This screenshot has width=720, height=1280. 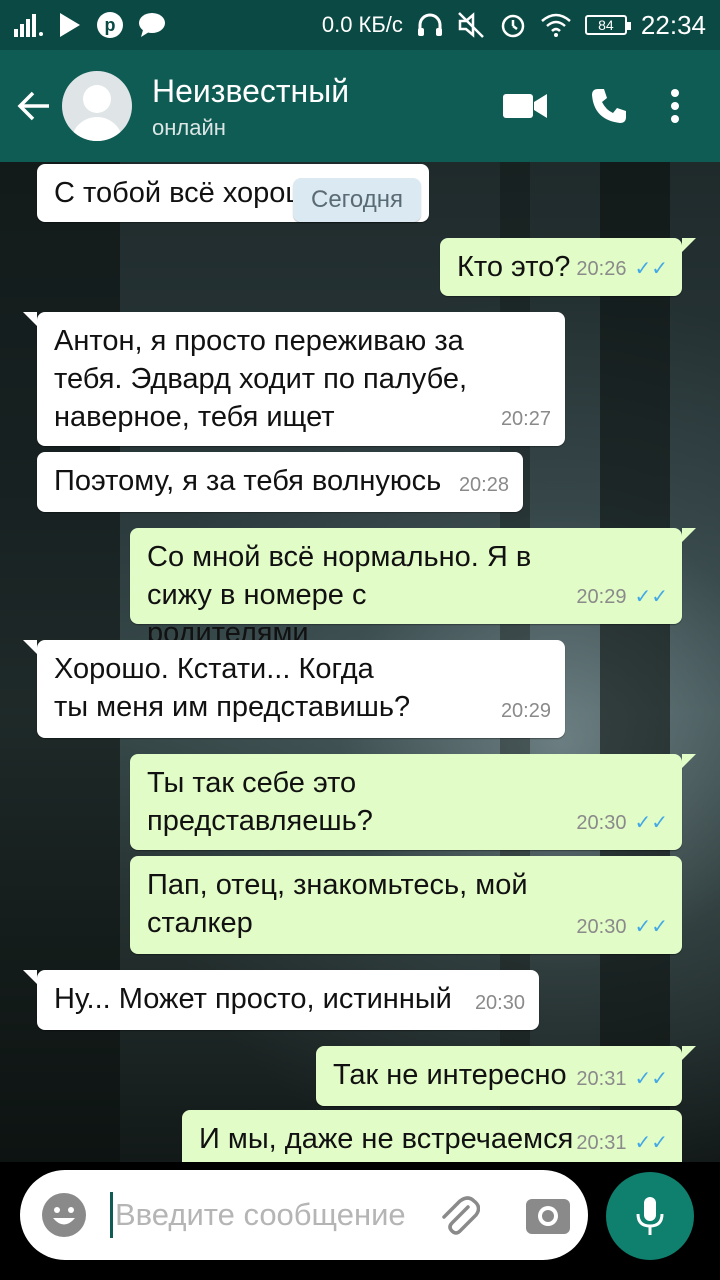 I want to click on message-meta: 20:28, so click(x=484, y=485).